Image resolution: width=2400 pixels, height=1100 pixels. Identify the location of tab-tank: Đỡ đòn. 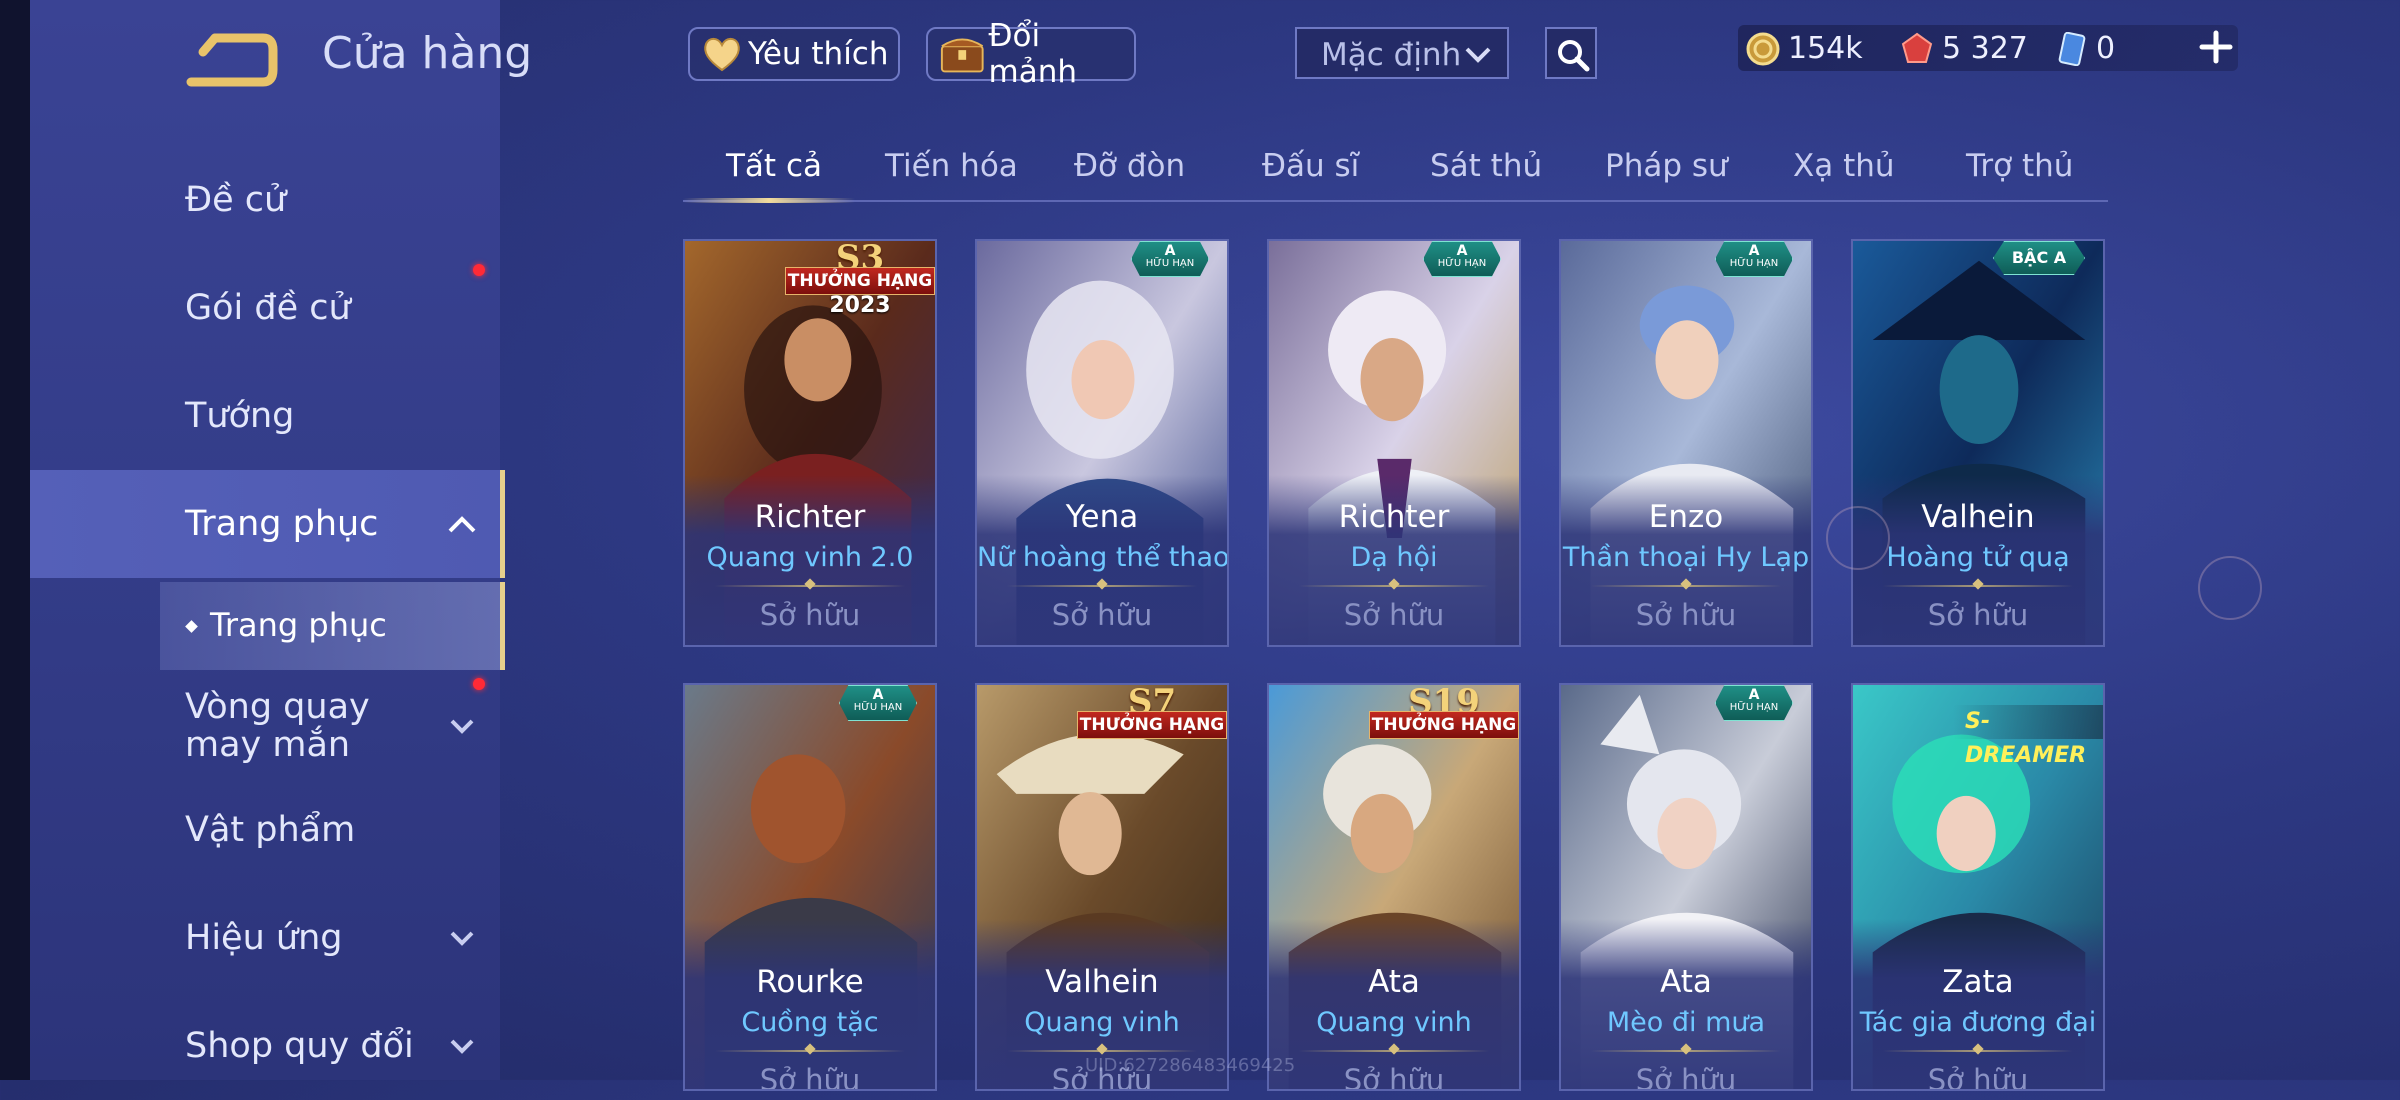
(1129, 166).